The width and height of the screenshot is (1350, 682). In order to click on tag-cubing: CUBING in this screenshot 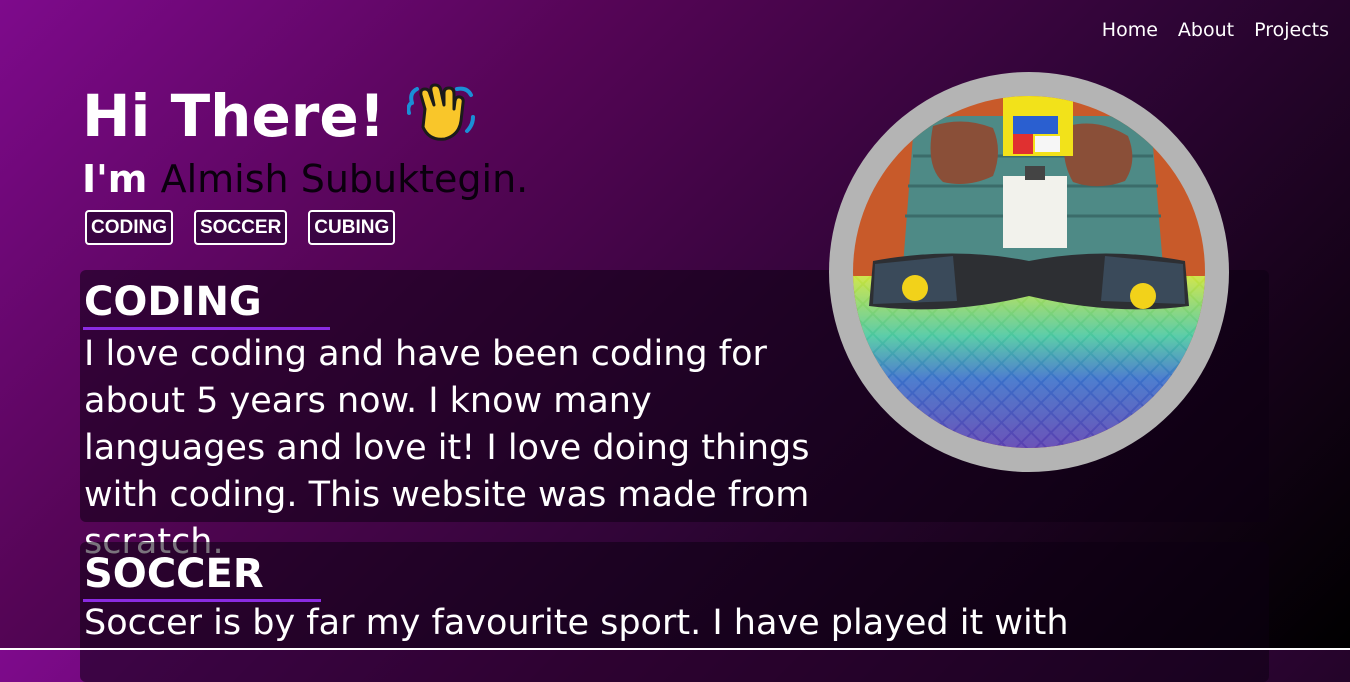, I will do `click(352, 227)`.